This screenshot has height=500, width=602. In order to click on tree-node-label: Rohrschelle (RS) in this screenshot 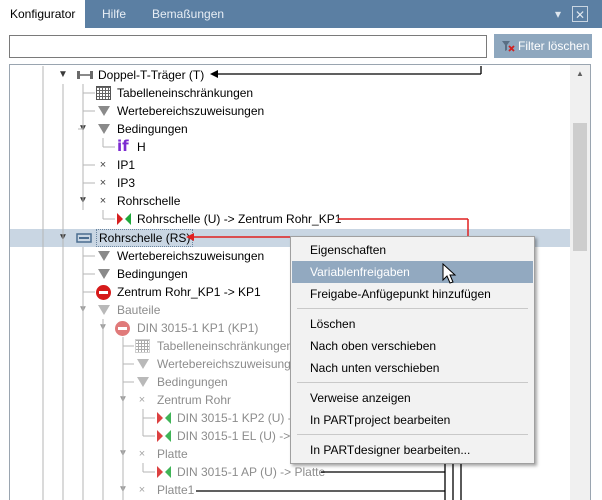, I will do `click(145, 238)`.